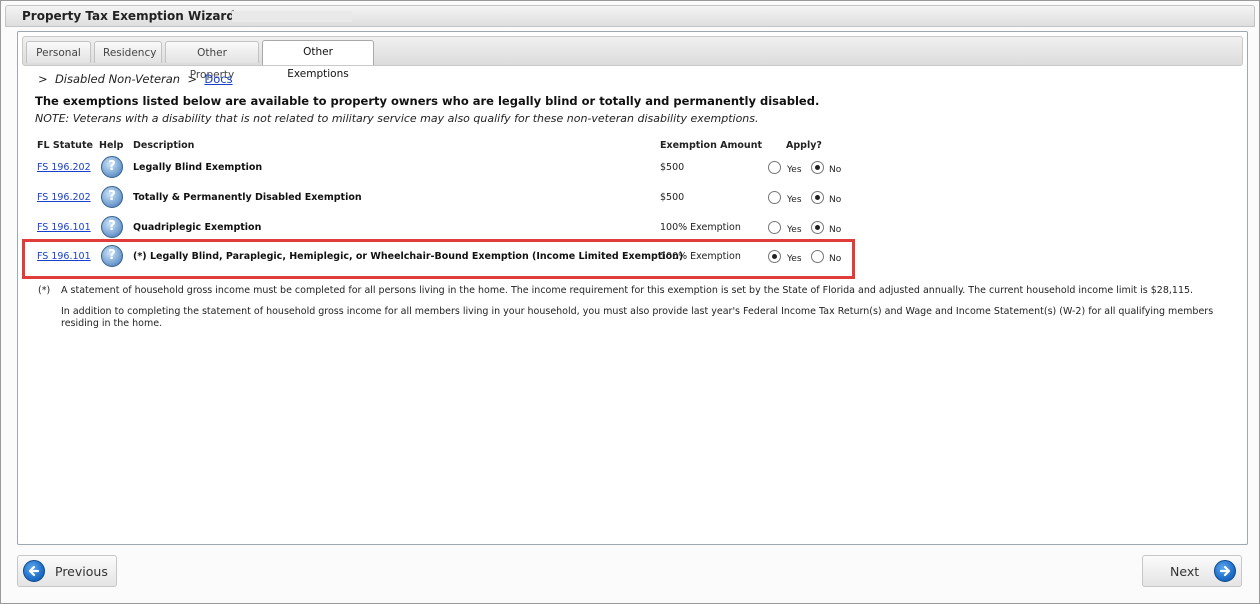 This screenshot has height=604, width=1260. What do you see at coordinates (318, 60) in the screenshot?
I see `tab-other-exemptions: Other Exemptions` at bounding box center [318, 60].